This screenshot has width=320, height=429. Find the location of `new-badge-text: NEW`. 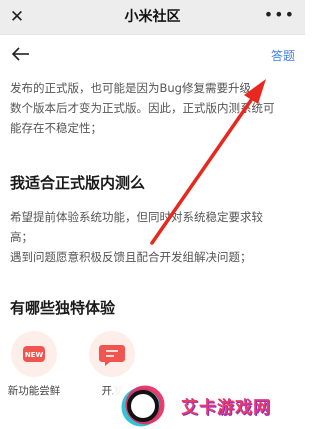

new-badge-text: NEW is located at coordinates (34, 355).